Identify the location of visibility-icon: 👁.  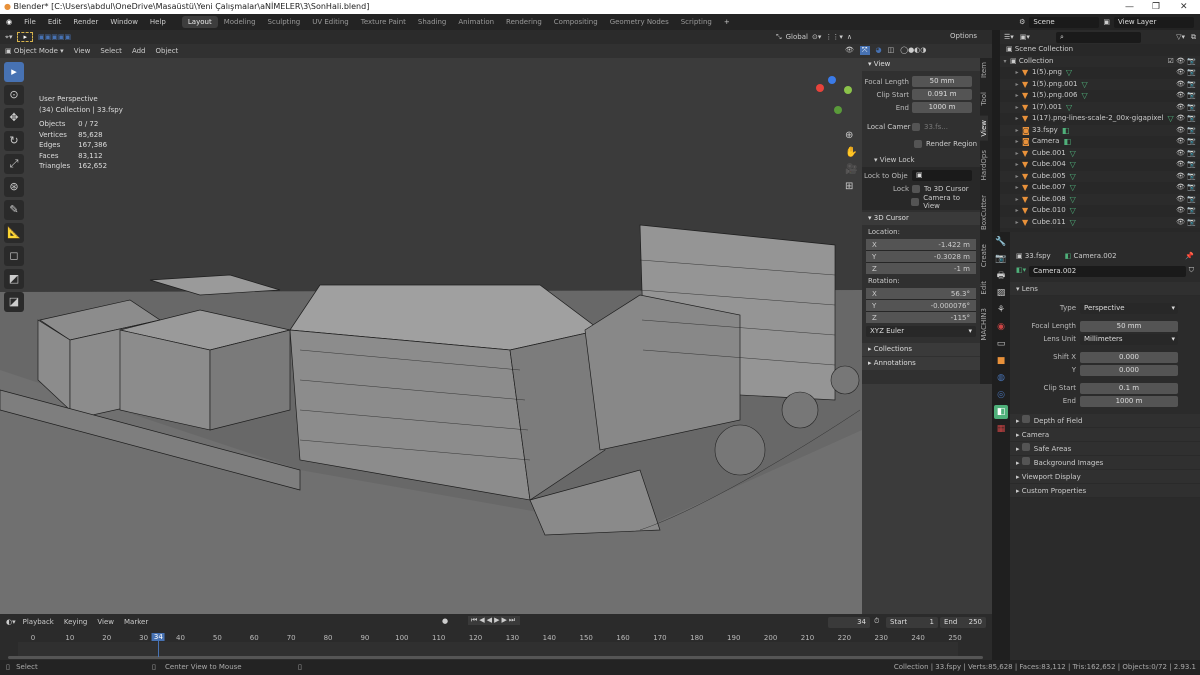
(849, 50).